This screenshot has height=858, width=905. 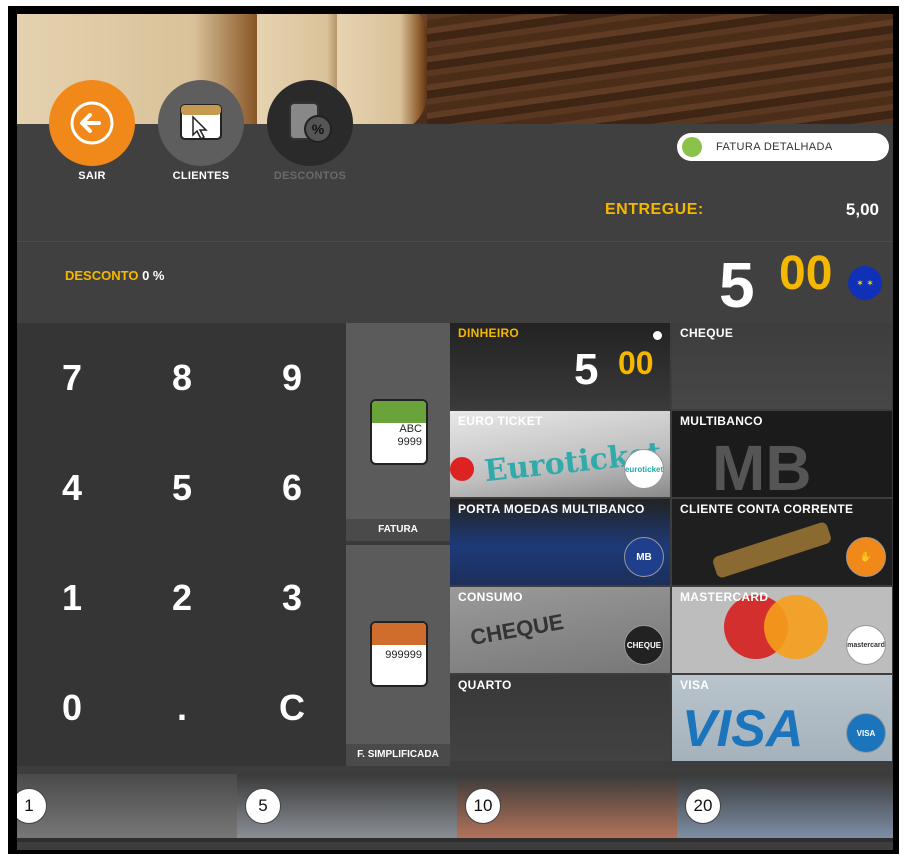 What do you see at coordinates (866, 733) in the screenshot?
I see `visa-logo-icon: VISA` at bounding box center [866, 733].